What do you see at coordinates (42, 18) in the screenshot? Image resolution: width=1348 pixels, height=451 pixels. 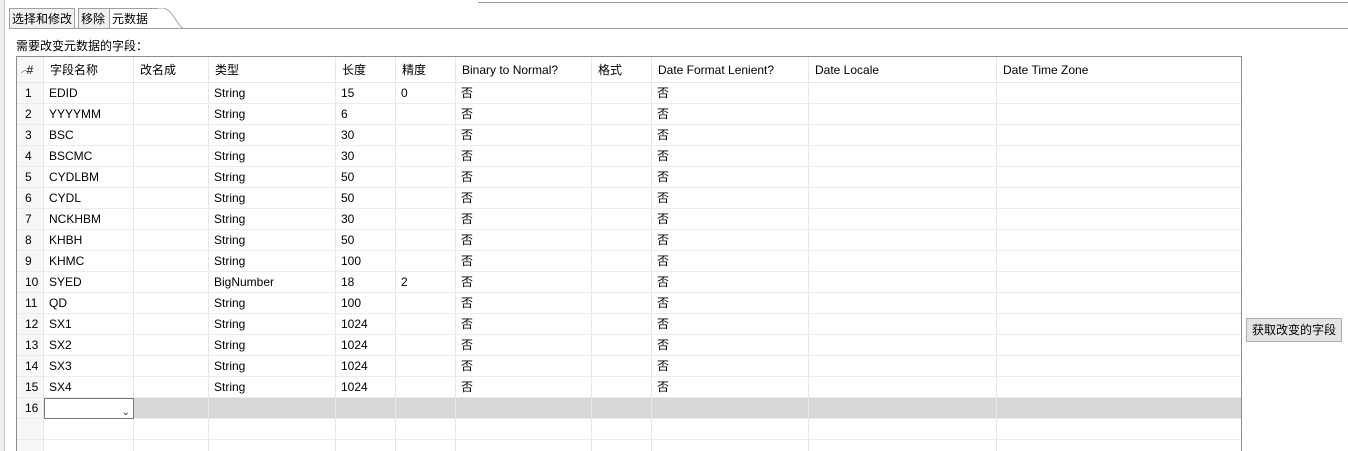 I see `tab-select-modify: 选择和修改` at bounding box center [42, 18].